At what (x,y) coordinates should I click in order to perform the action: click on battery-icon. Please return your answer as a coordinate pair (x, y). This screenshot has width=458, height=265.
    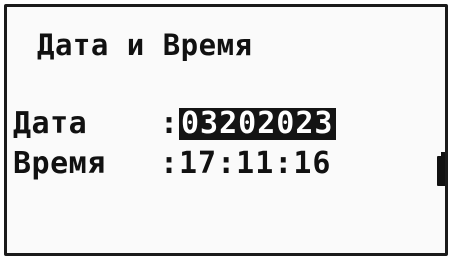
    Looking at the image, I should click on (441, 169).